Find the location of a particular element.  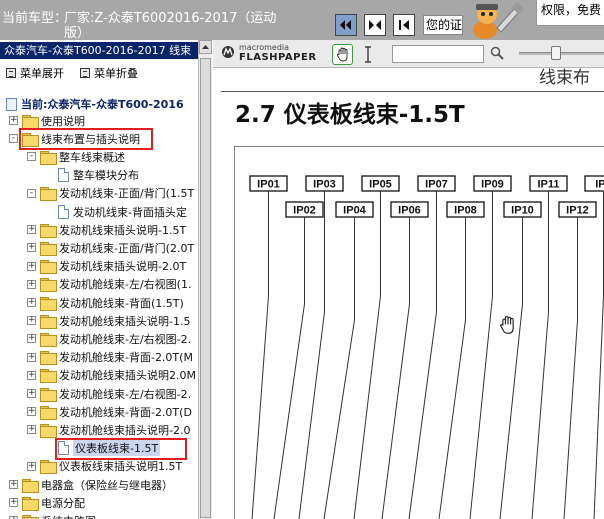

double-left-arrow-icon is located at coordinates (345, 25).